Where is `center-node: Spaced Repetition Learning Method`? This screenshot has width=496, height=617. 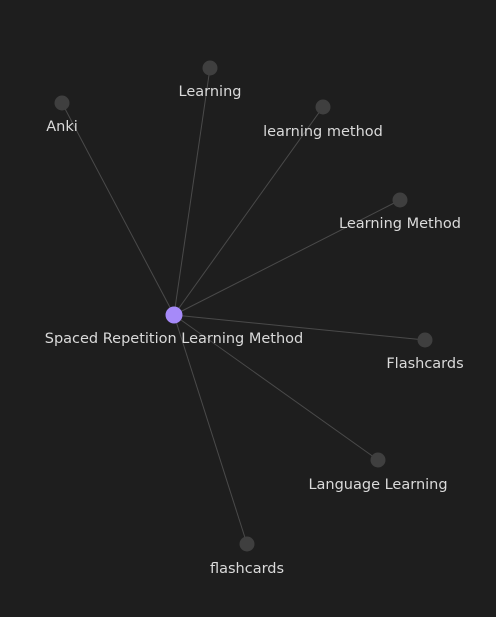 center-node: Spaced Repetition Learning Method is located at coordinates (174, 327).